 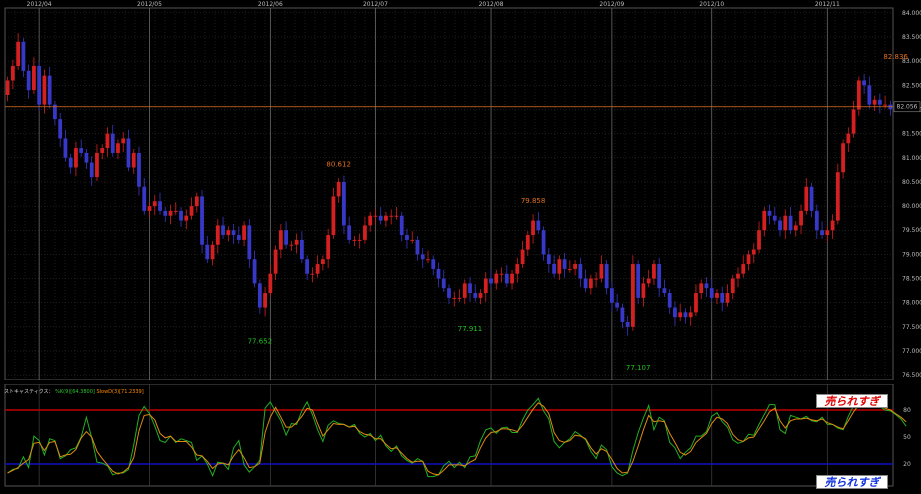 I want to click on price-annotation: 77.911, so click(x=470, y=329).